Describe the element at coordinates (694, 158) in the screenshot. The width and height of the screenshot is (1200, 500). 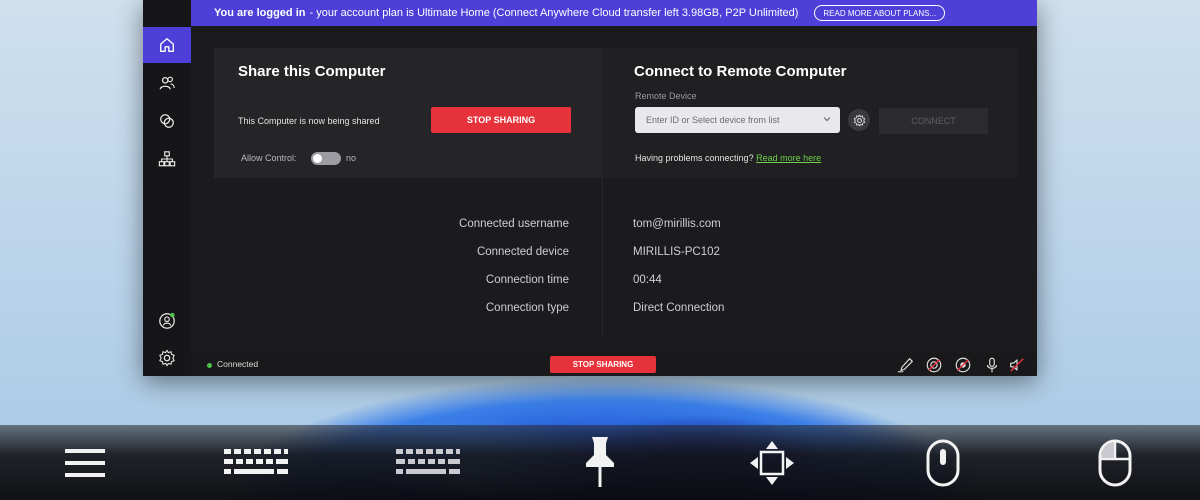
I see `problems-text: Having problems connecting?` at that location.